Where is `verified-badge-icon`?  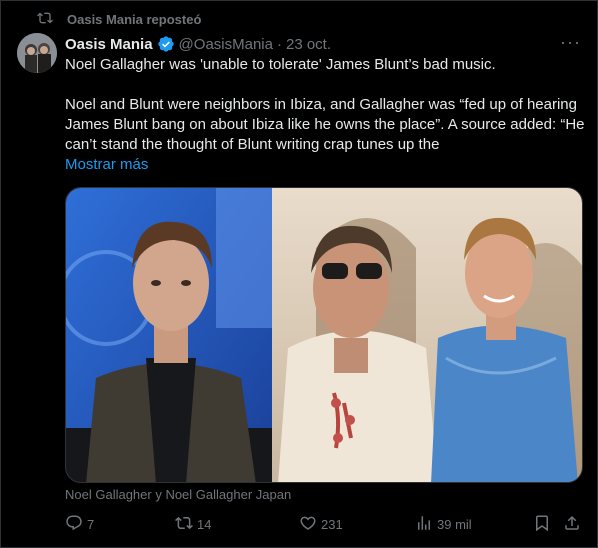 verified-badge-icon is located at coordinates (166, 44).